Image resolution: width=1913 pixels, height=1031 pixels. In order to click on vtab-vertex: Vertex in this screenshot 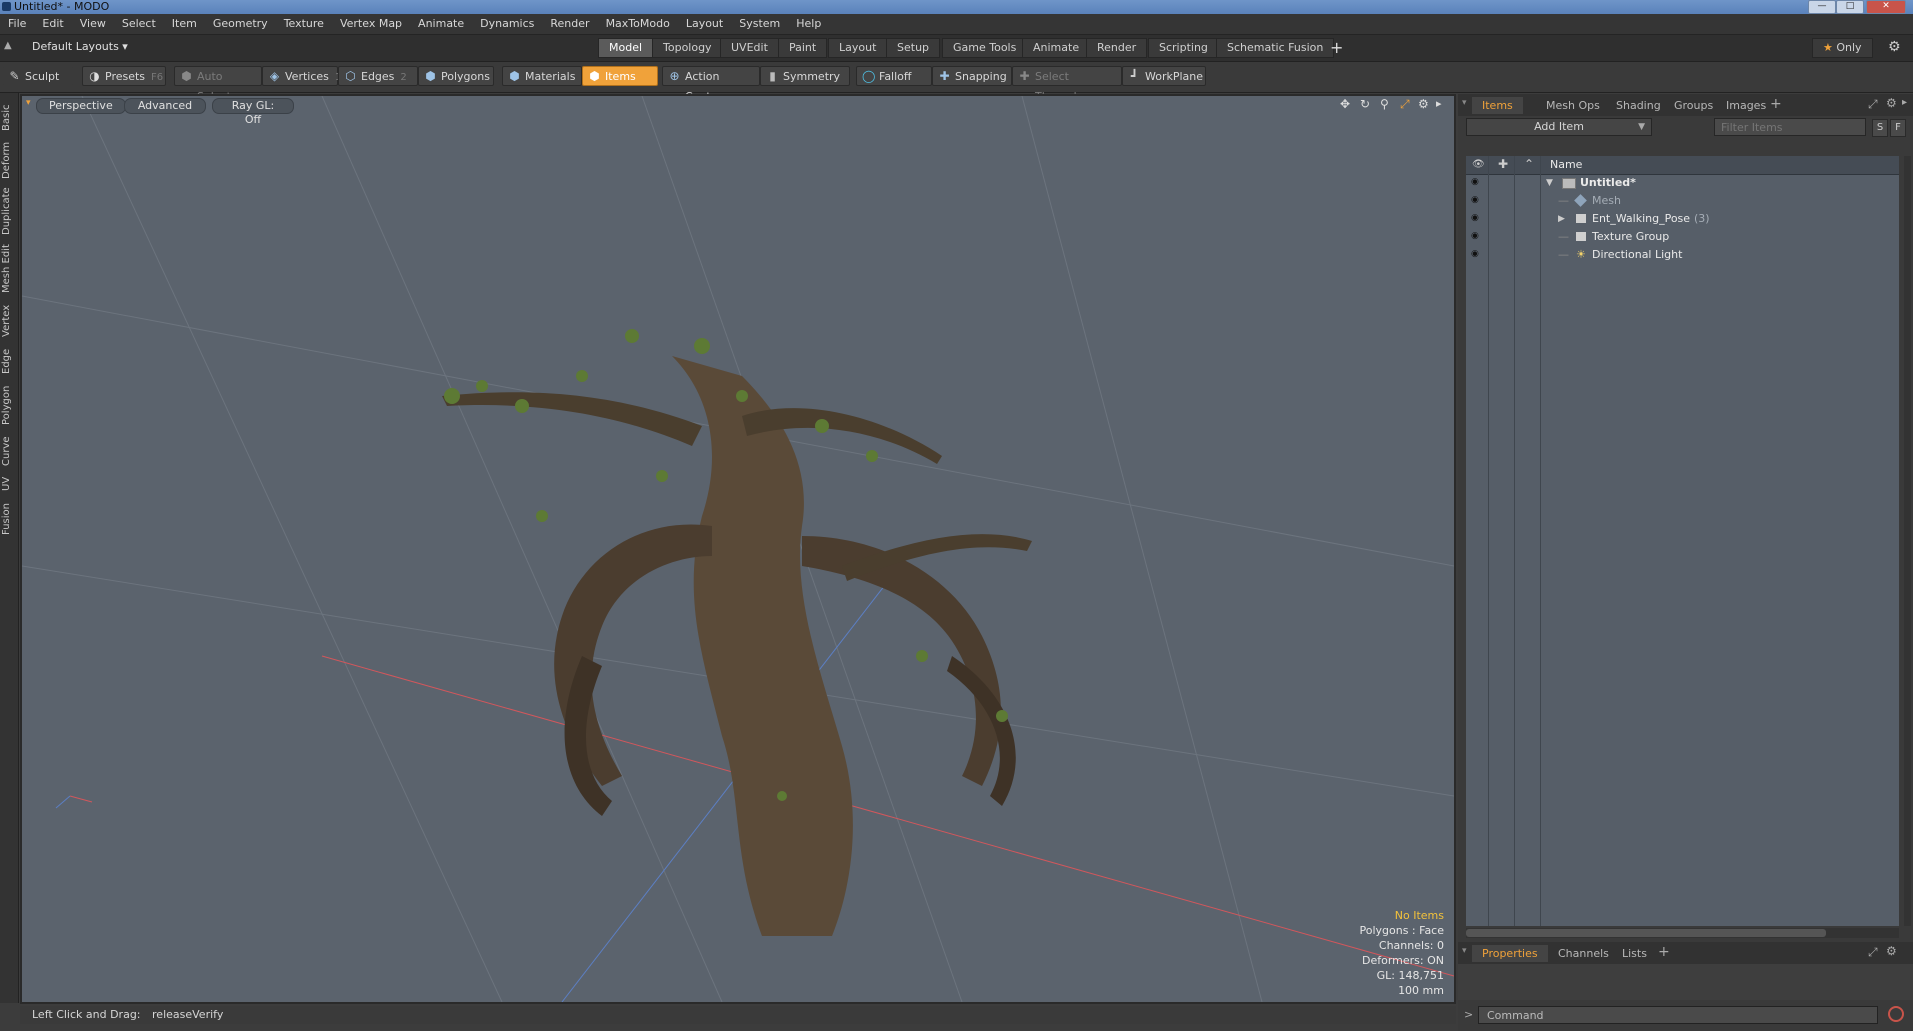, I will do `click(9, 321)`.